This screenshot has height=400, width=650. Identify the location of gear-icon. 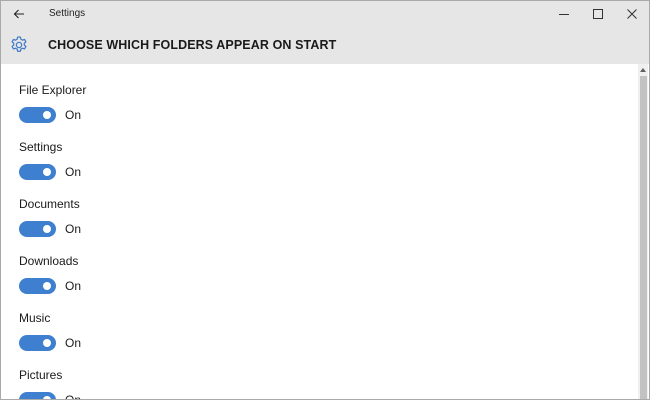
(19, 44).